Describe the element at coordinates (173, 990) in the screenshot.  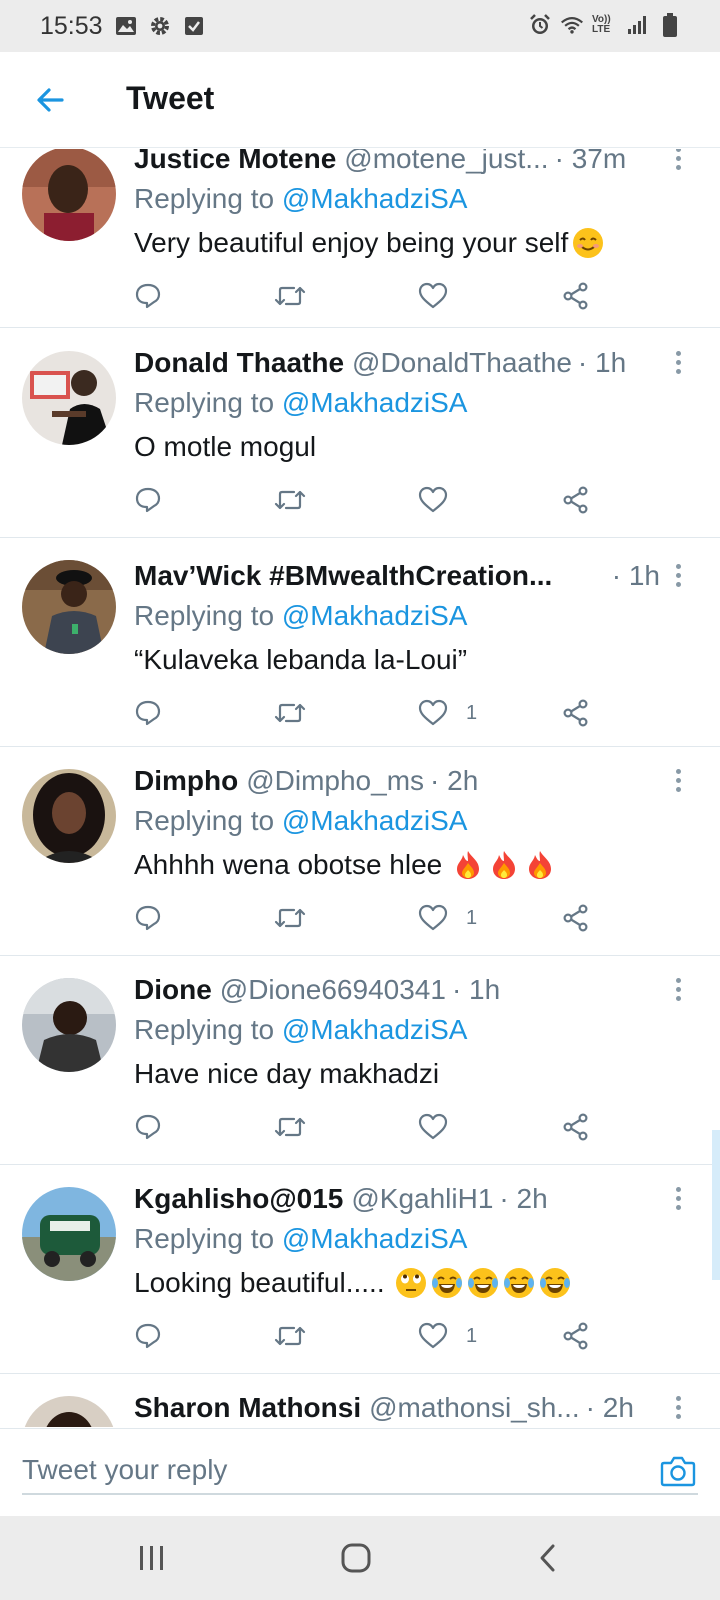
I see `author-name: Dione` at that location.